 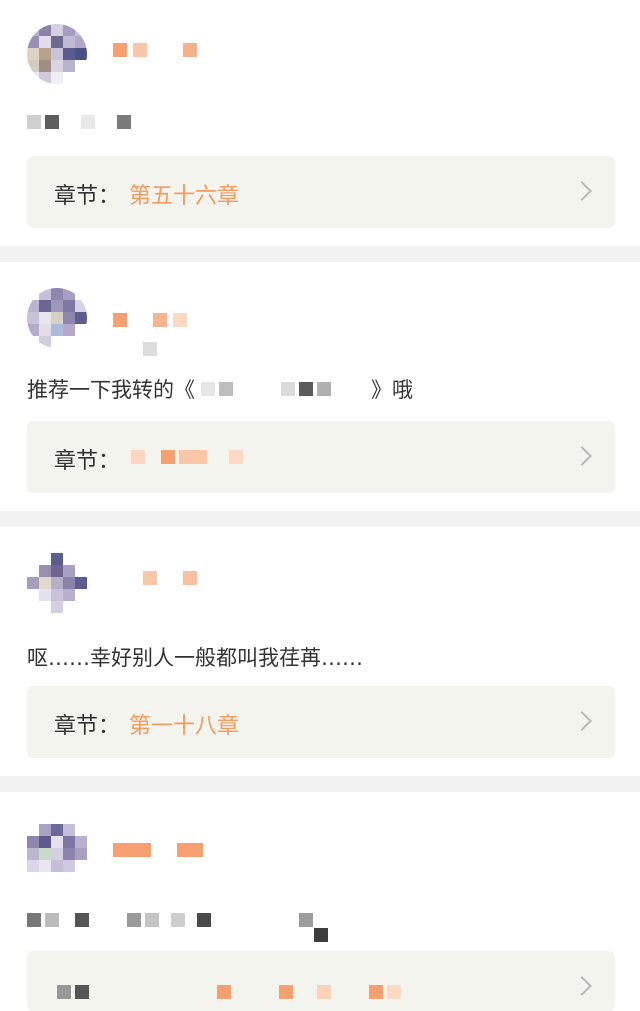 I want to click on chapter-value: 第一十八章, so click(x=184, y=726).